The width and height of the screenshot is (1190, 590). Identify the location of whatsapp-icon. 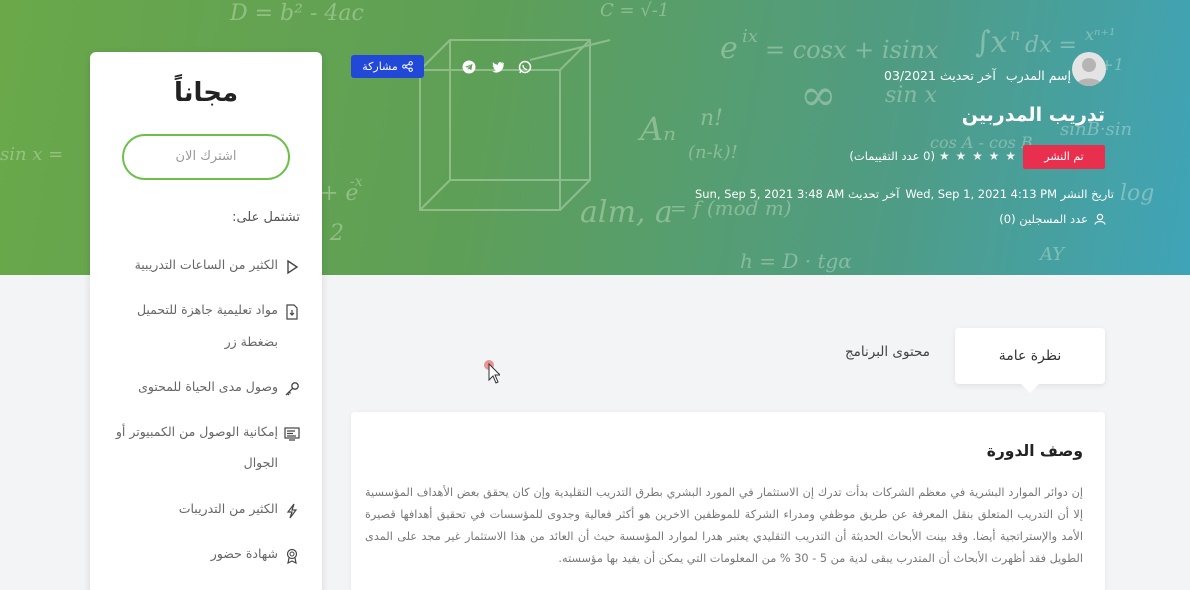
(525, 67).